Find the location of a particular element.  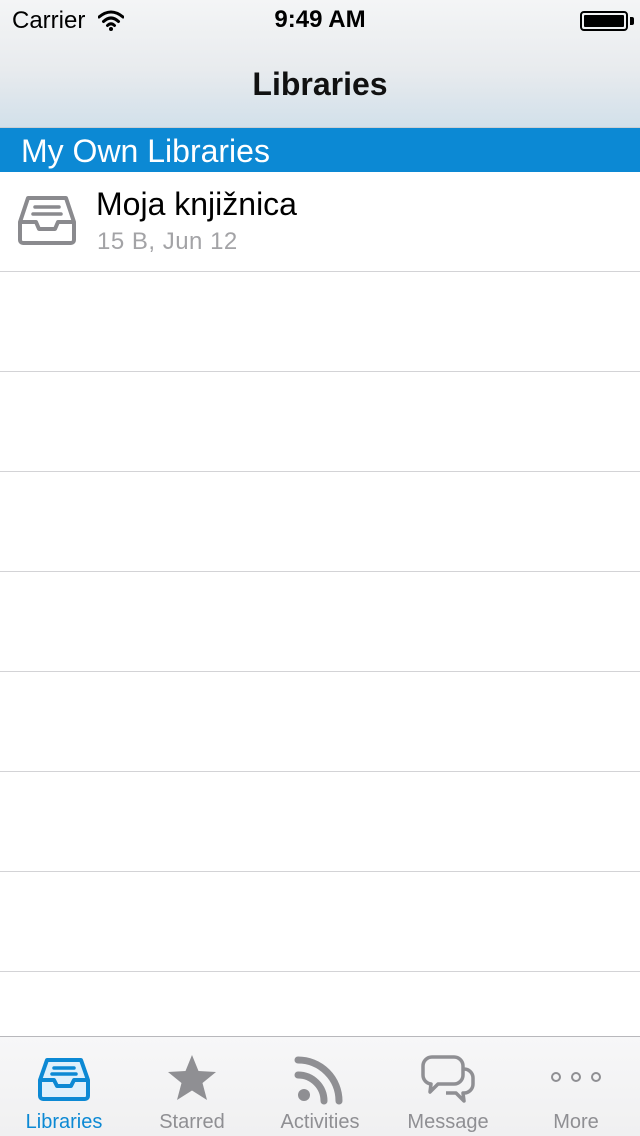

navigation-bar: Carrier 9:49 AM Libraries is located at coordinates (320, 64).